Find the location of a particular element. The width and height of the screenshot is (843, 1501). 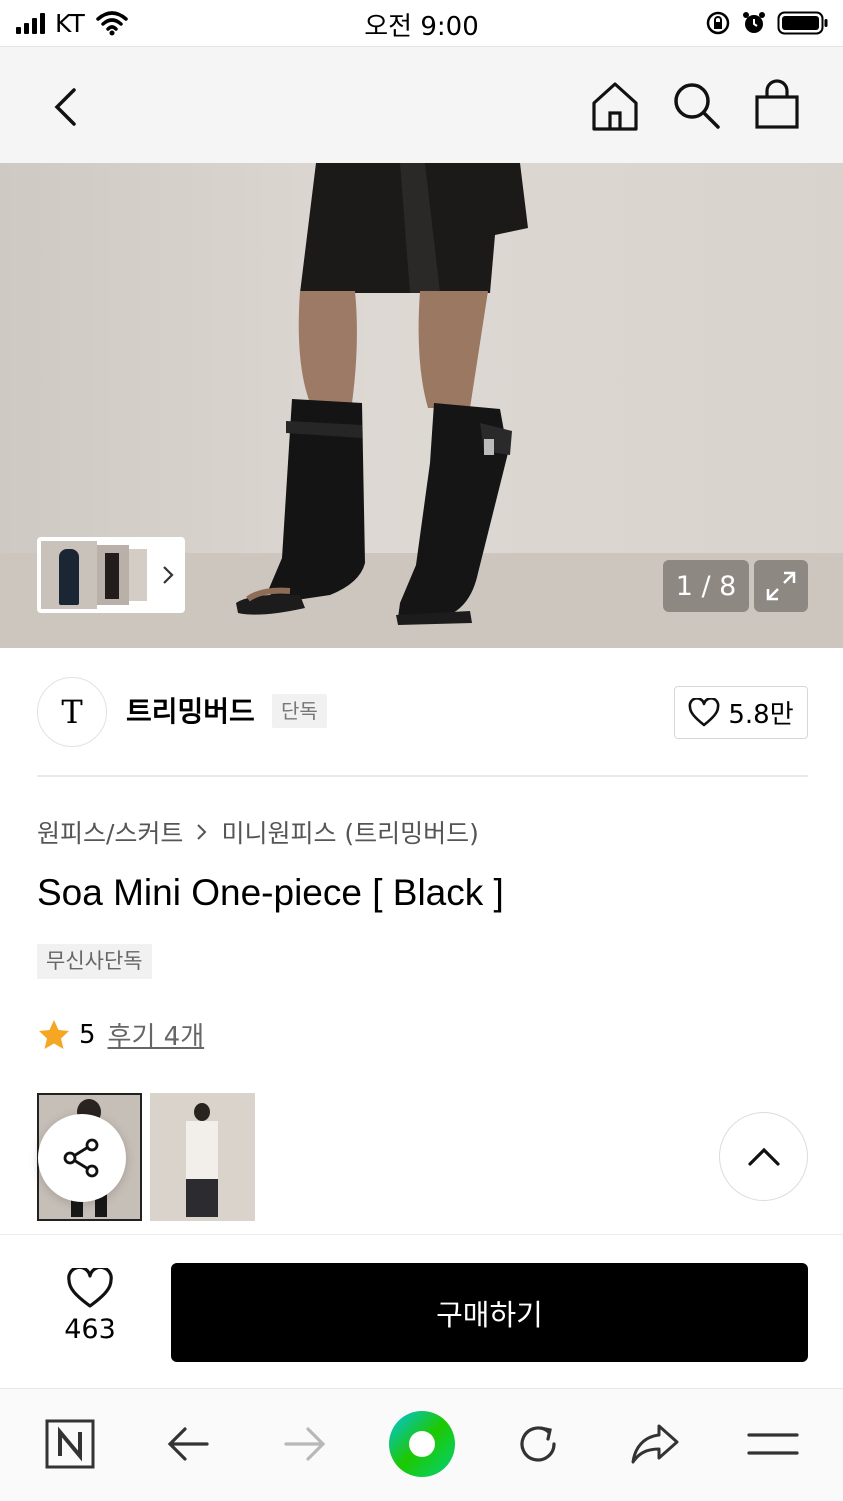

product-title: Soa Mini One-piece [ Black ] is located at coordinates (270, 892).